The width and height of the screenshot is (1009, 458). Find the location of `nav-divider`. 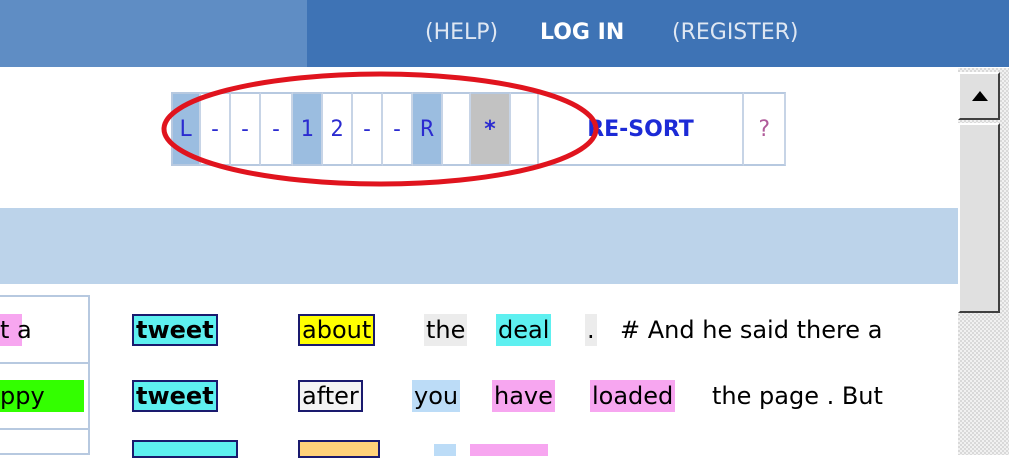

nav-divider is located at coordinates (504, 67).